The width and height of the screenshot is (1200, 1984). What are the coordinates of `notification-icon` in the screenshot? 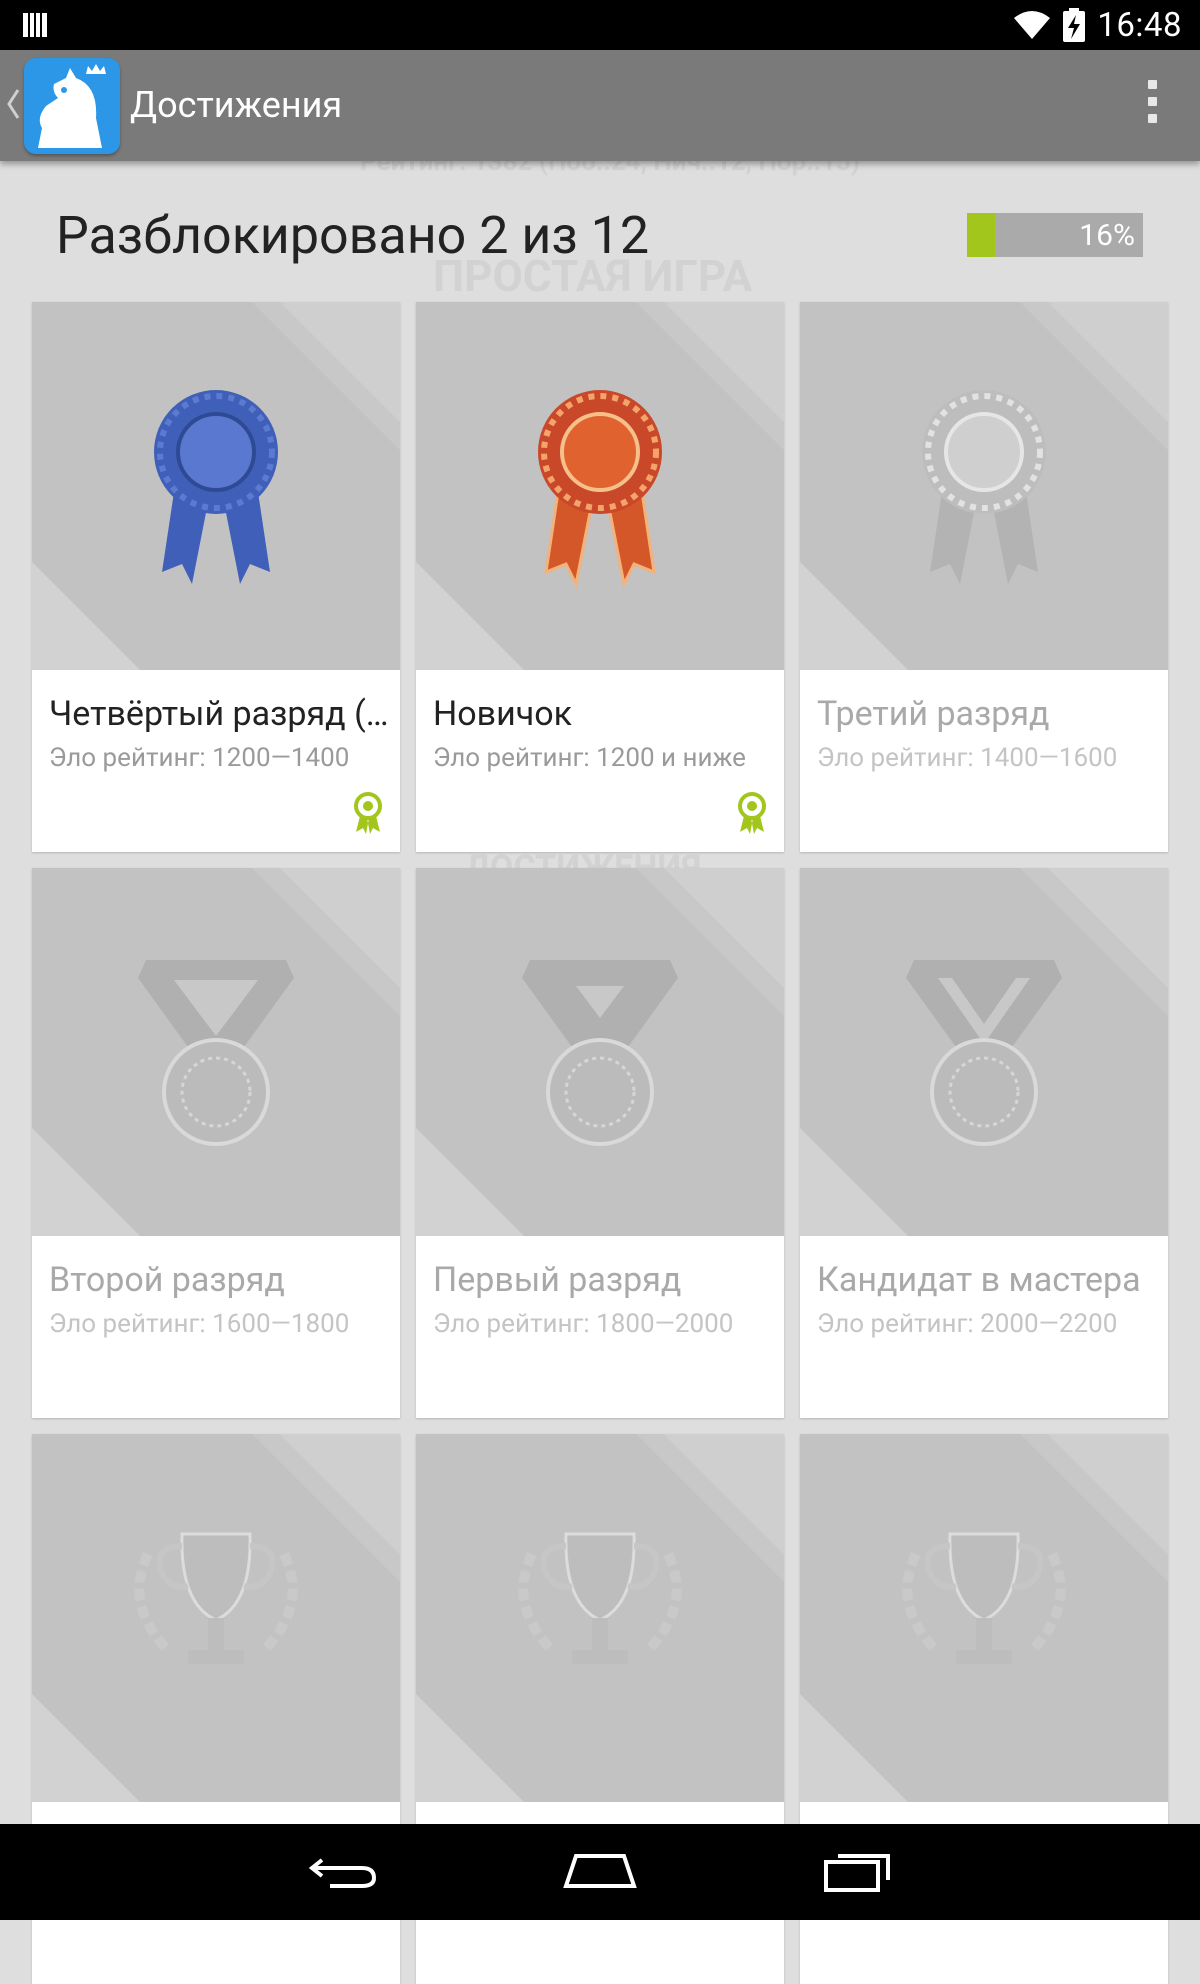 It's located at (35, 25).